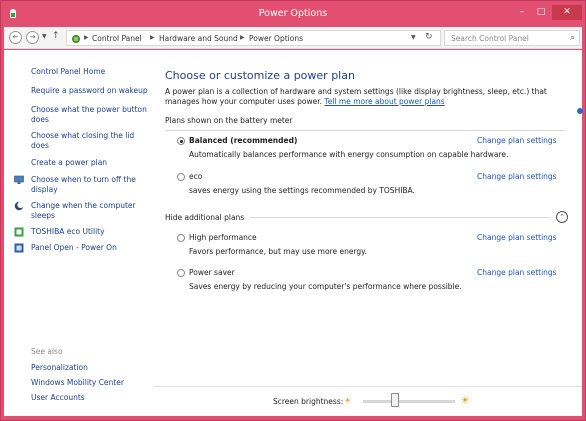  Describe the element at coordinates (260, 75) in the screenshot. I see `page-title: Choose or customize a power plan` at that location.